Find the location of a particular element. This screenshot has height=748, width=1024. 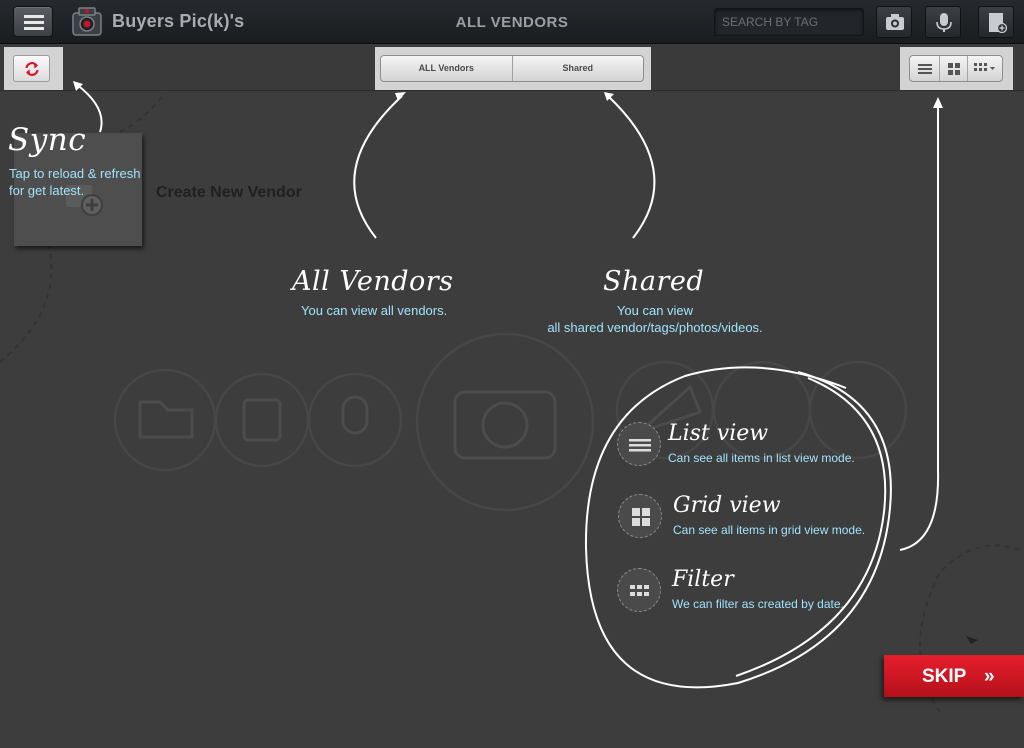

grid-view-button is located at coordinates (952, 68).